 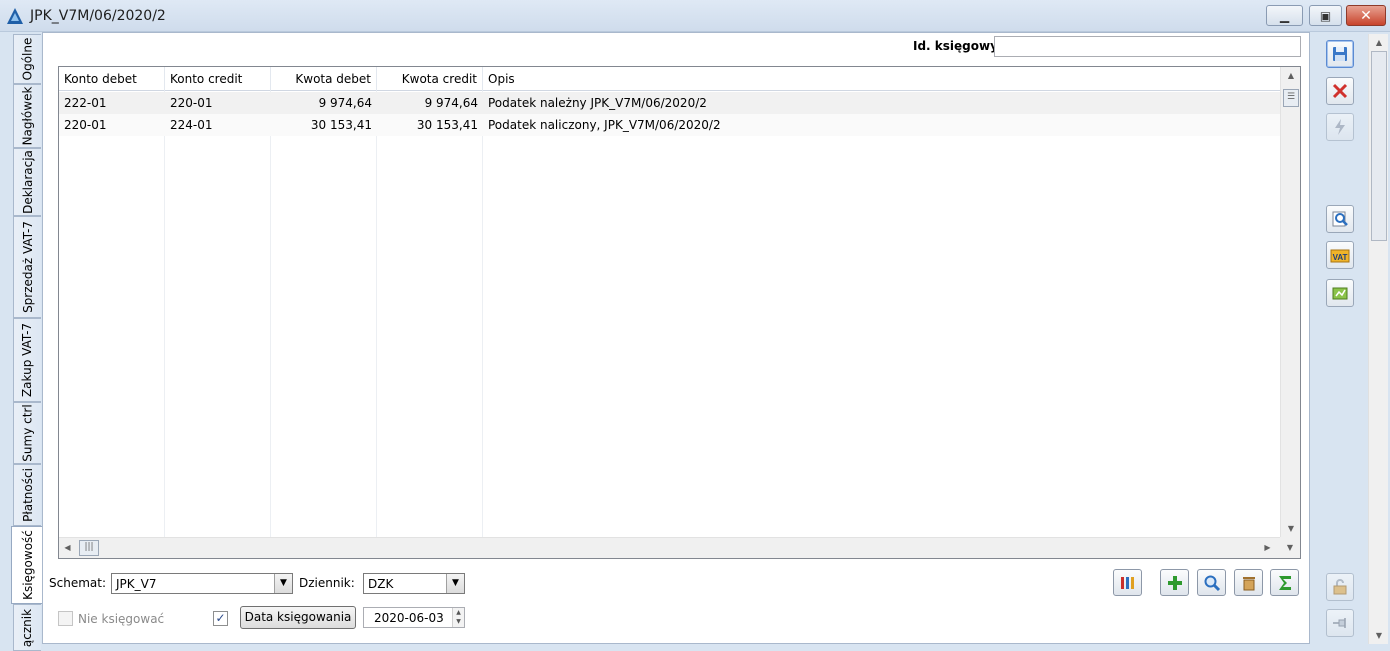 What do you see at coordinates (1174, 582) in the screenshot?
I see `add-entry-button` at bounding box center [1174, 582].